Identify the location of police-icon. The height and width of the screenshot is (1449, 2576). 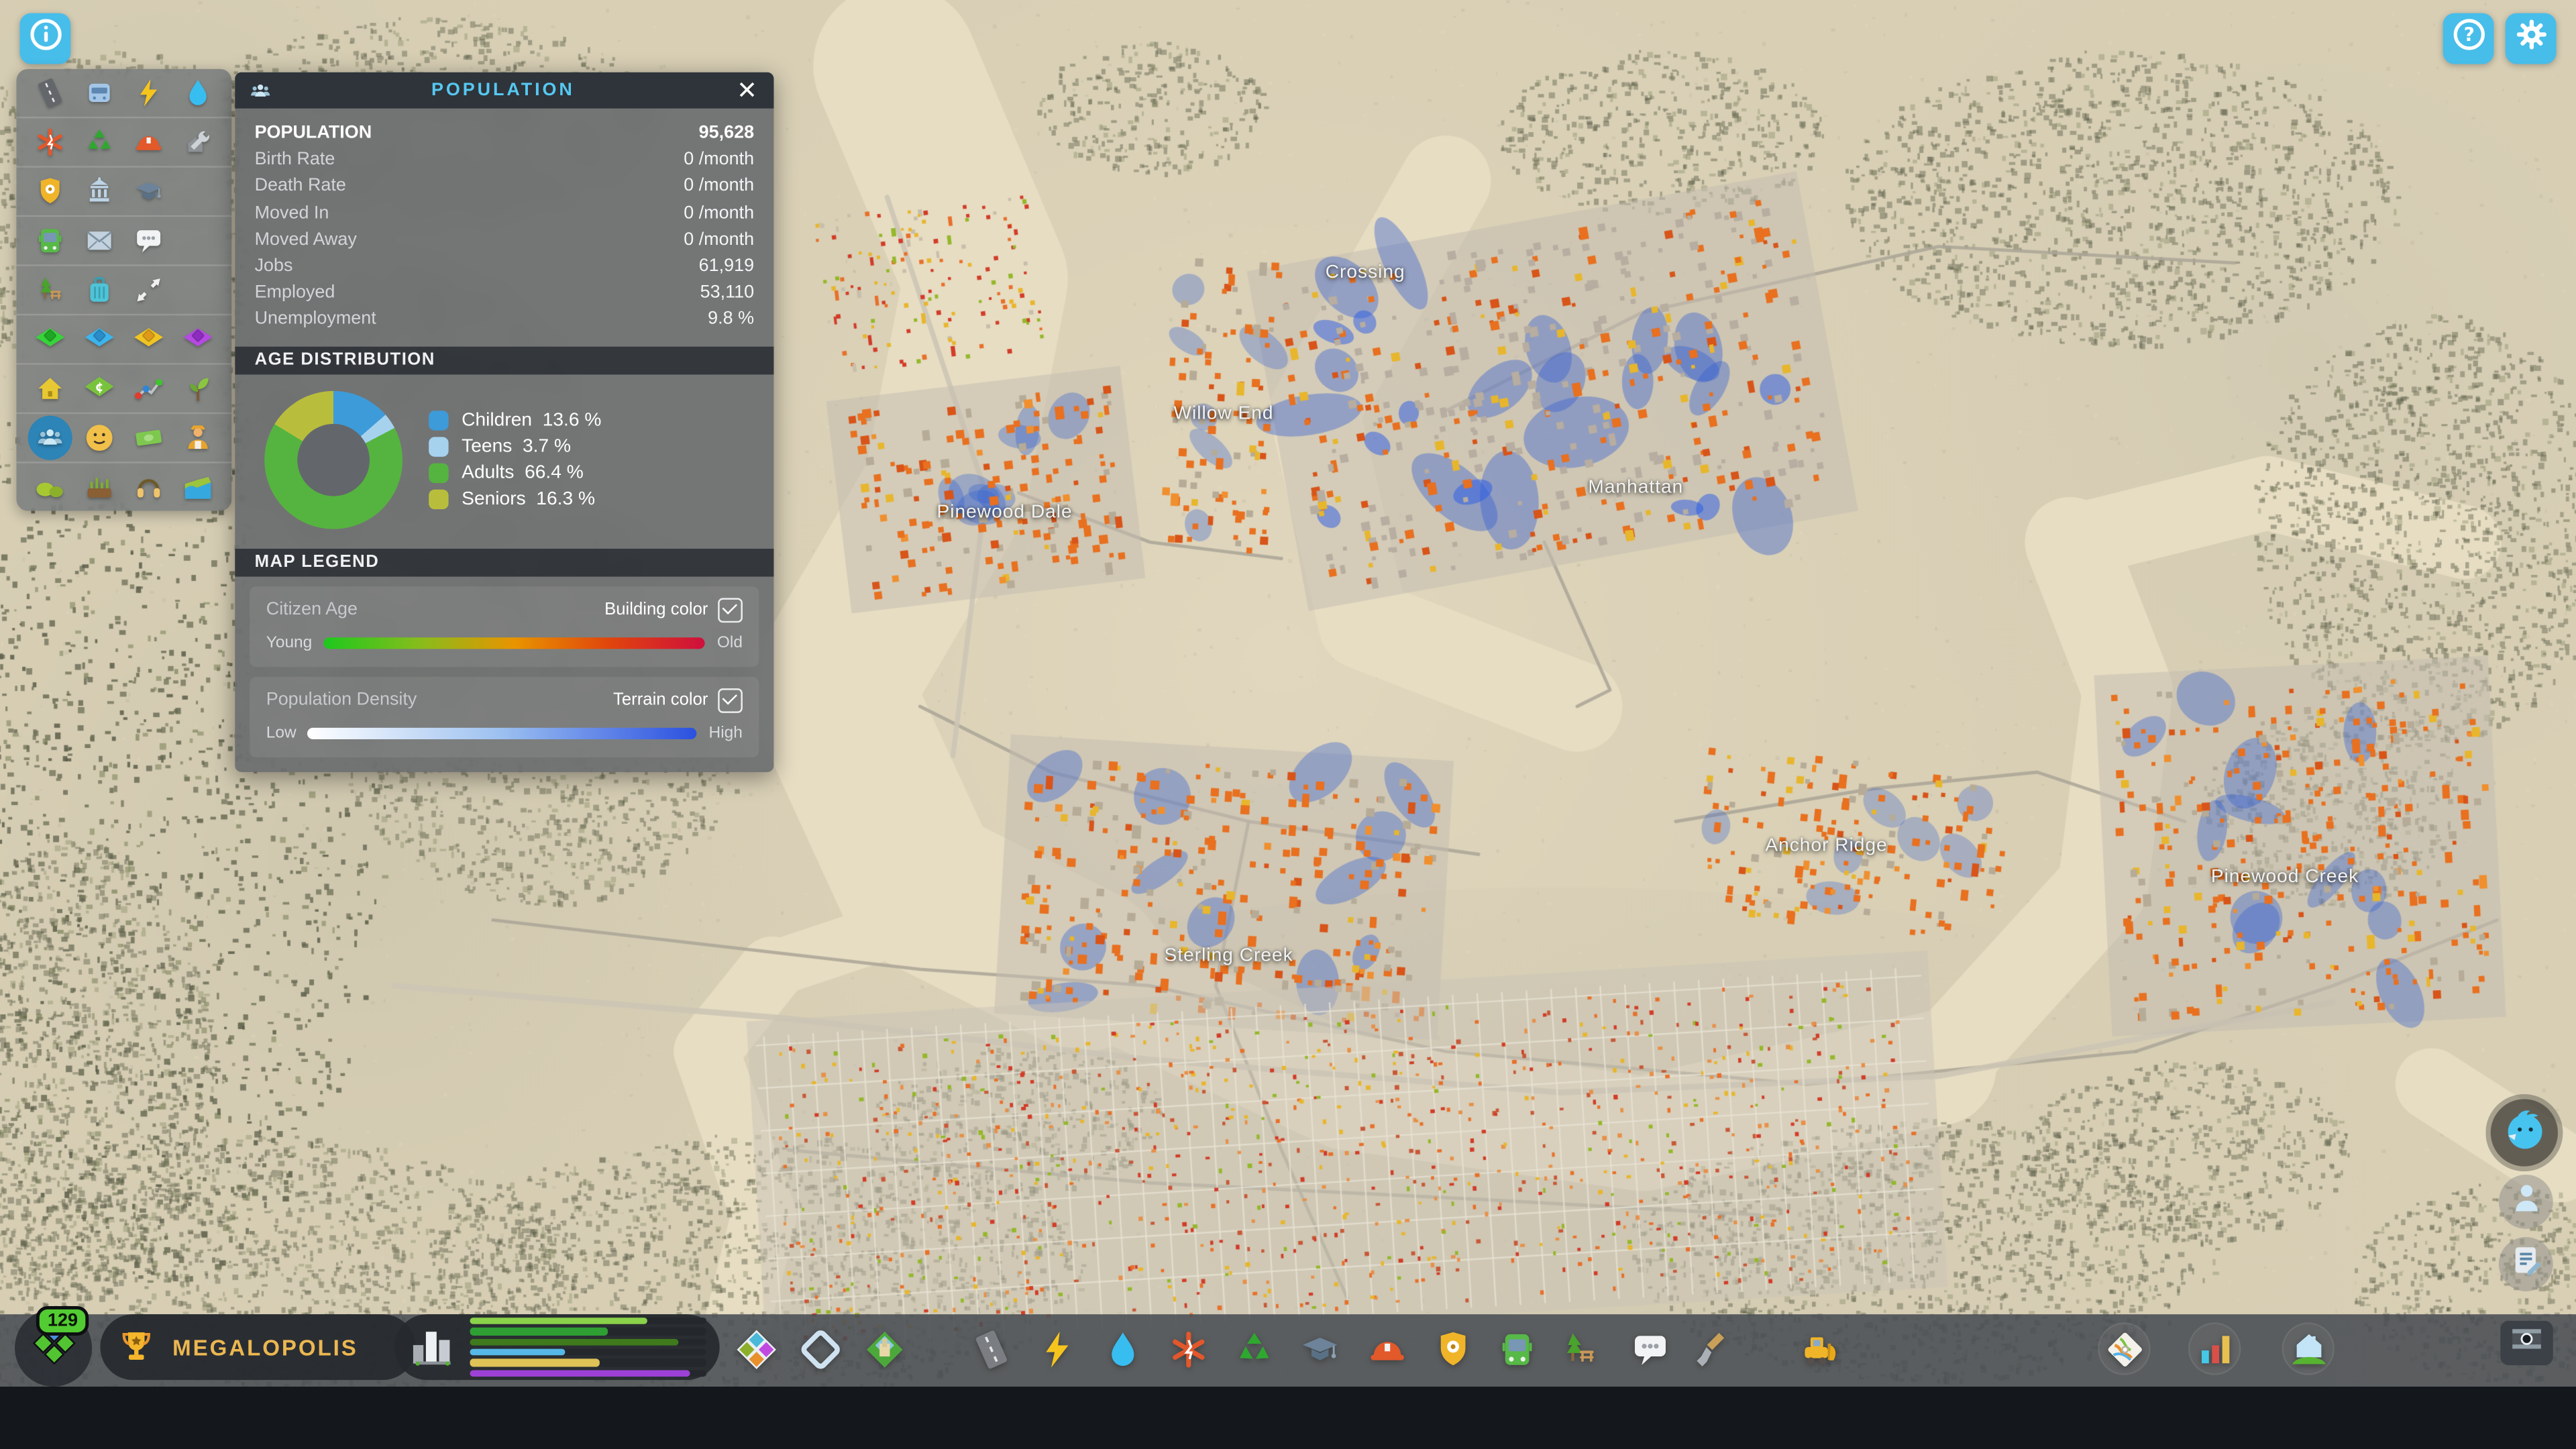
(1452, 1348).